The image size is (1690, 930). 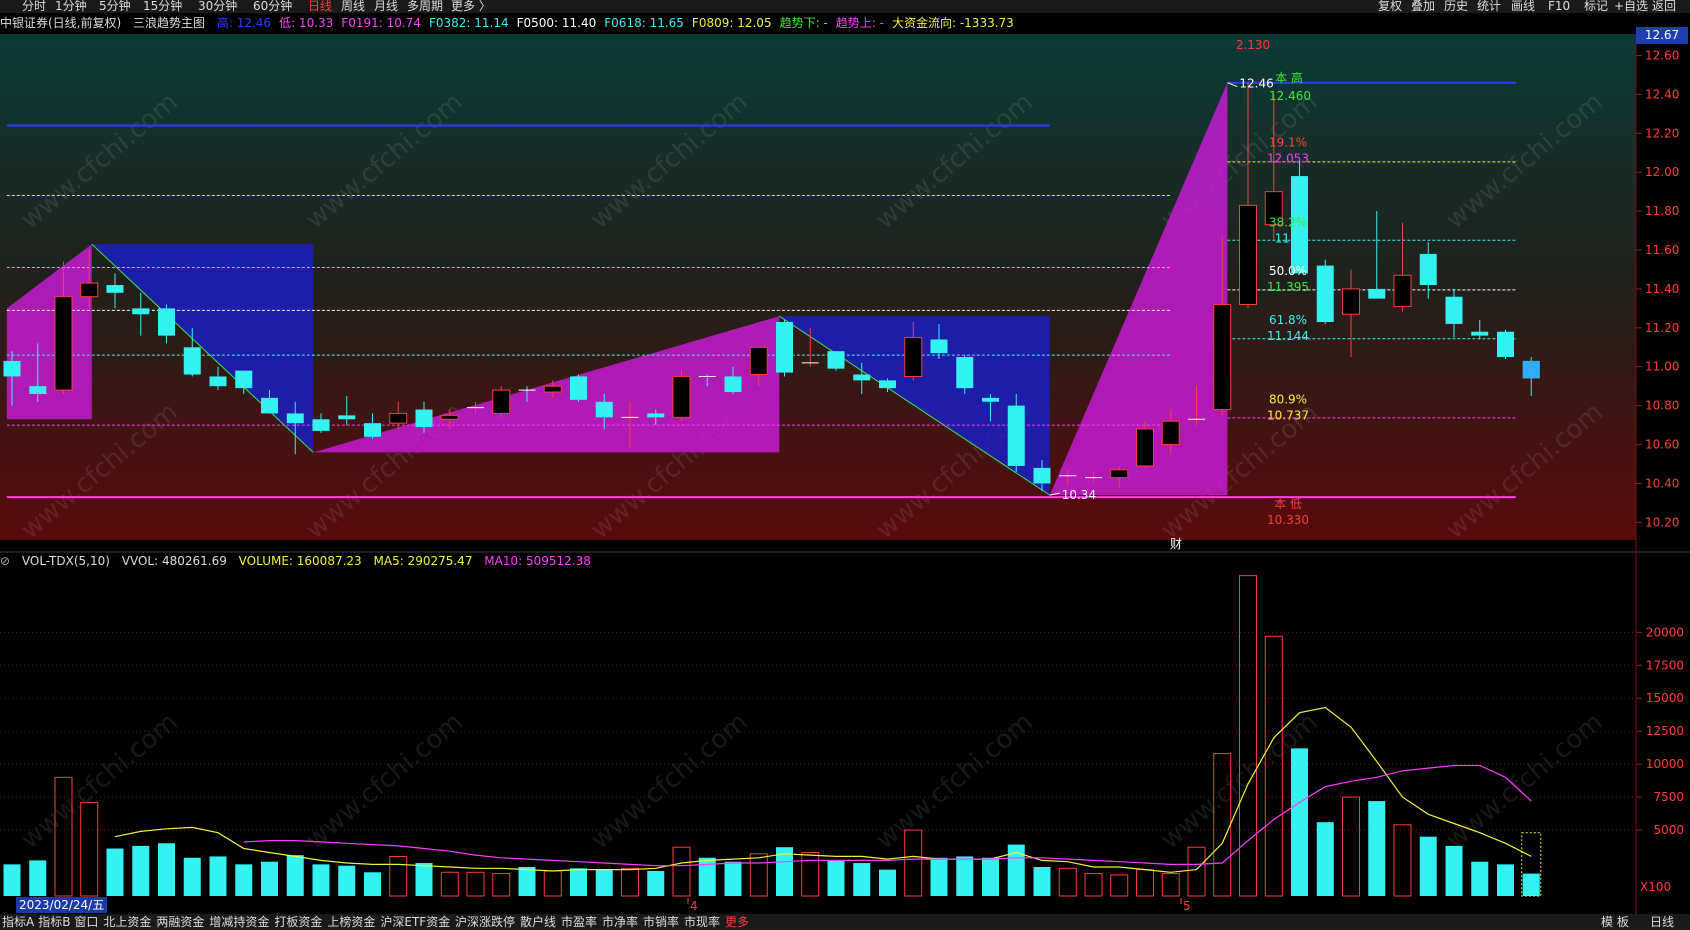 I want to click on bottom-right-0: 模 板, so click(x=1615, y=922).